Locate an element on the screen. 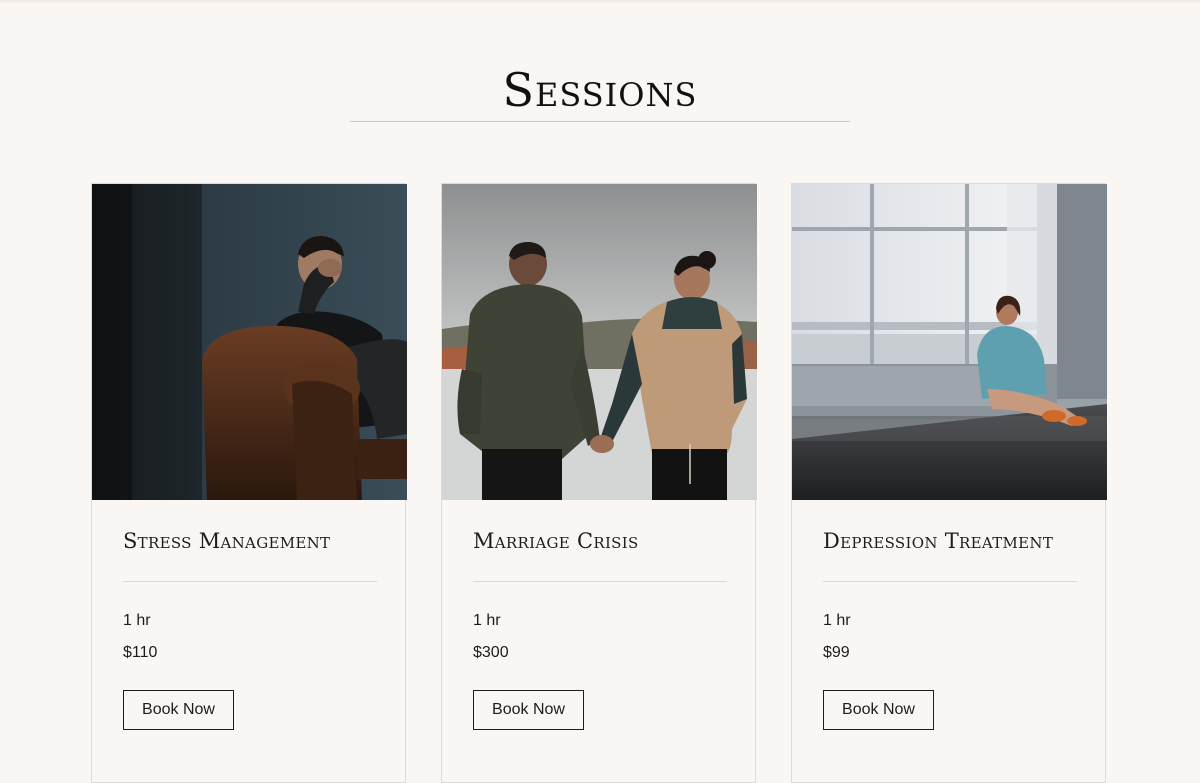 Image resolution: width=1200 pixels, height=783 pixels. session-price: $300 is located at coordinates (491, 652).